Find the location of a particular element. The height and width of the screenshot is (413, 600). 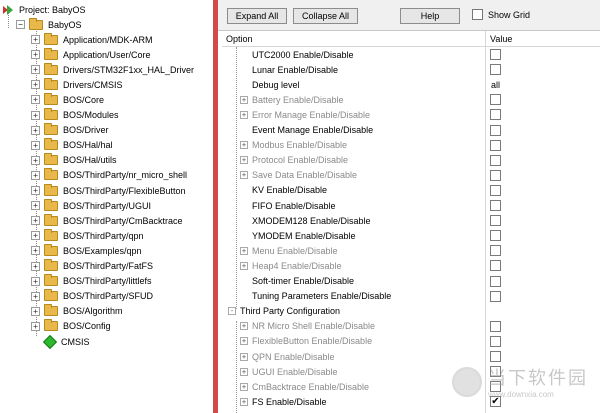

option-row: + FlexibleButton Enable/Disable is located at coordinates (411, 341).